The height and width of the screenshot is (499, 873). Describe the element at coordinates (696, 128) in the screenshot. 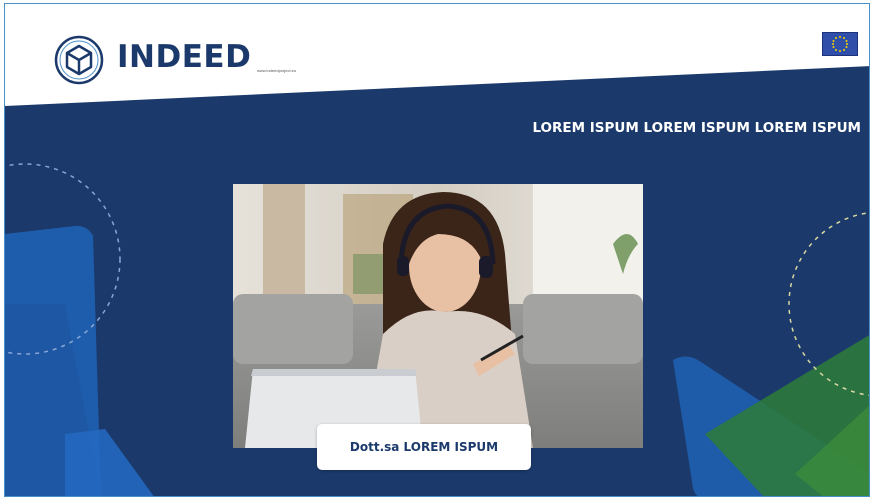

I see `headline: LOREM ISPUM LOREM ISPUM LOREM ISPUM` at that location.